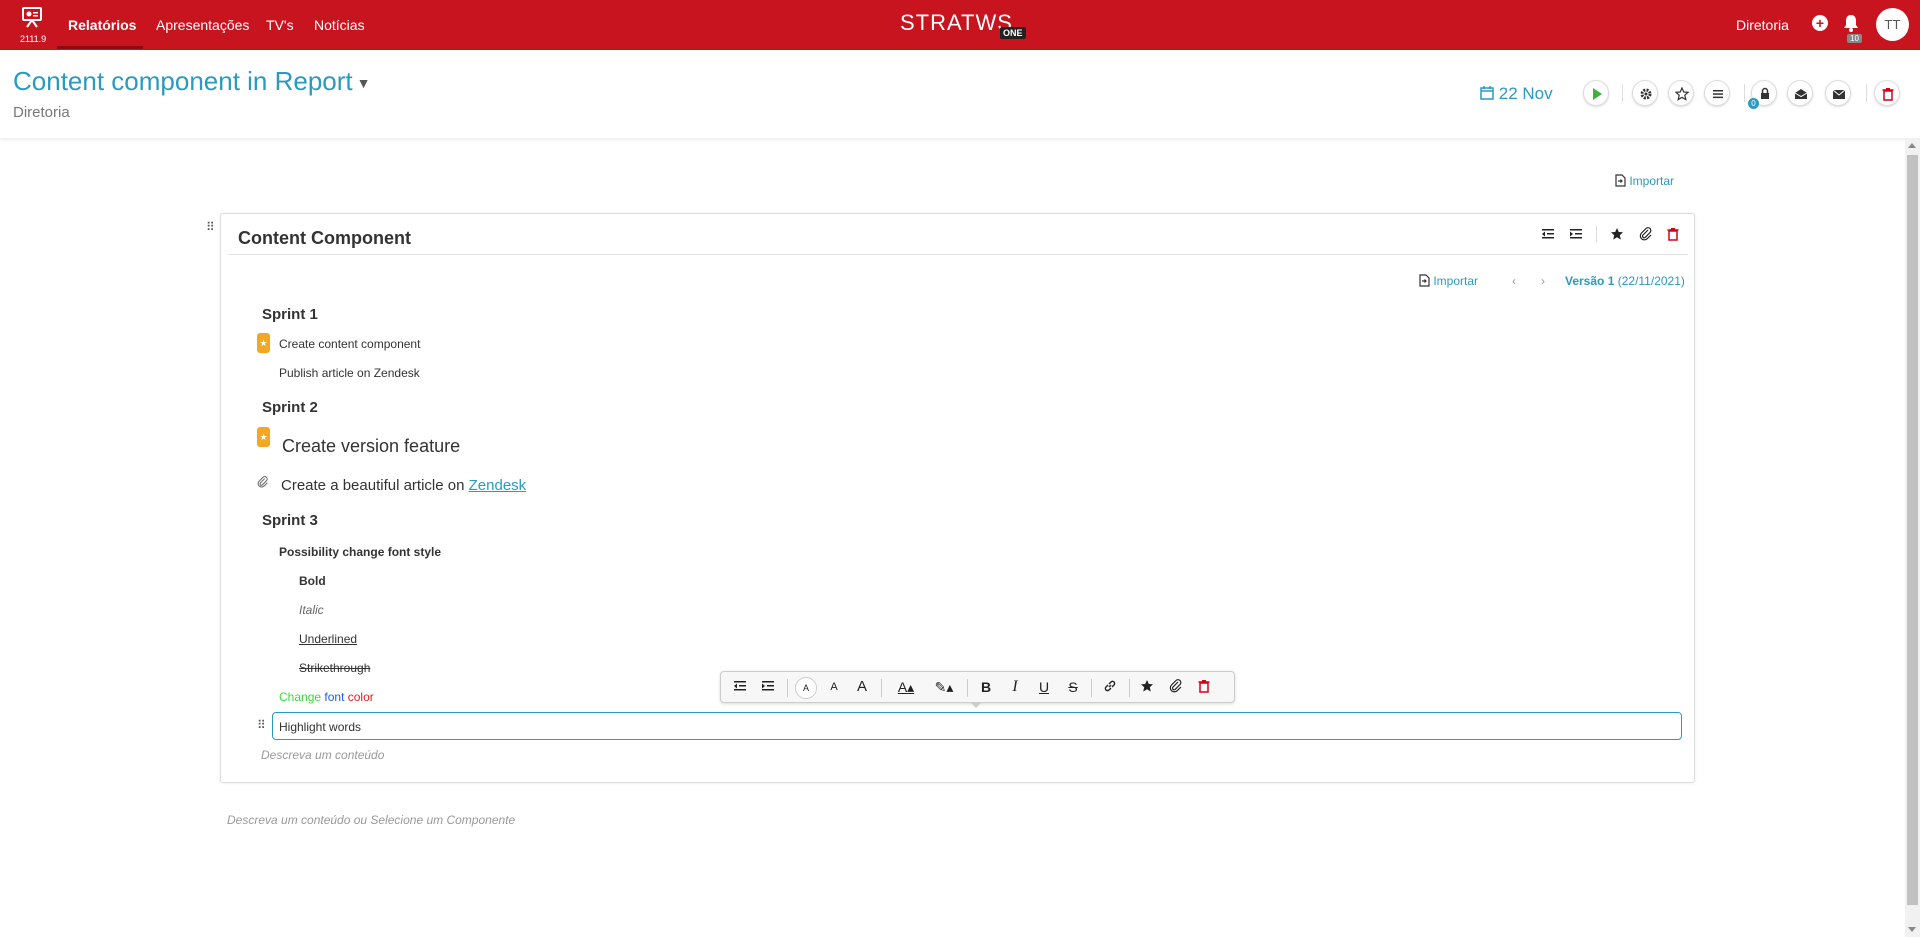  Describe the element at coordinates (334, 668) in the screenshot. I see `content-line-strikethrough: Strikethrough` at that location.